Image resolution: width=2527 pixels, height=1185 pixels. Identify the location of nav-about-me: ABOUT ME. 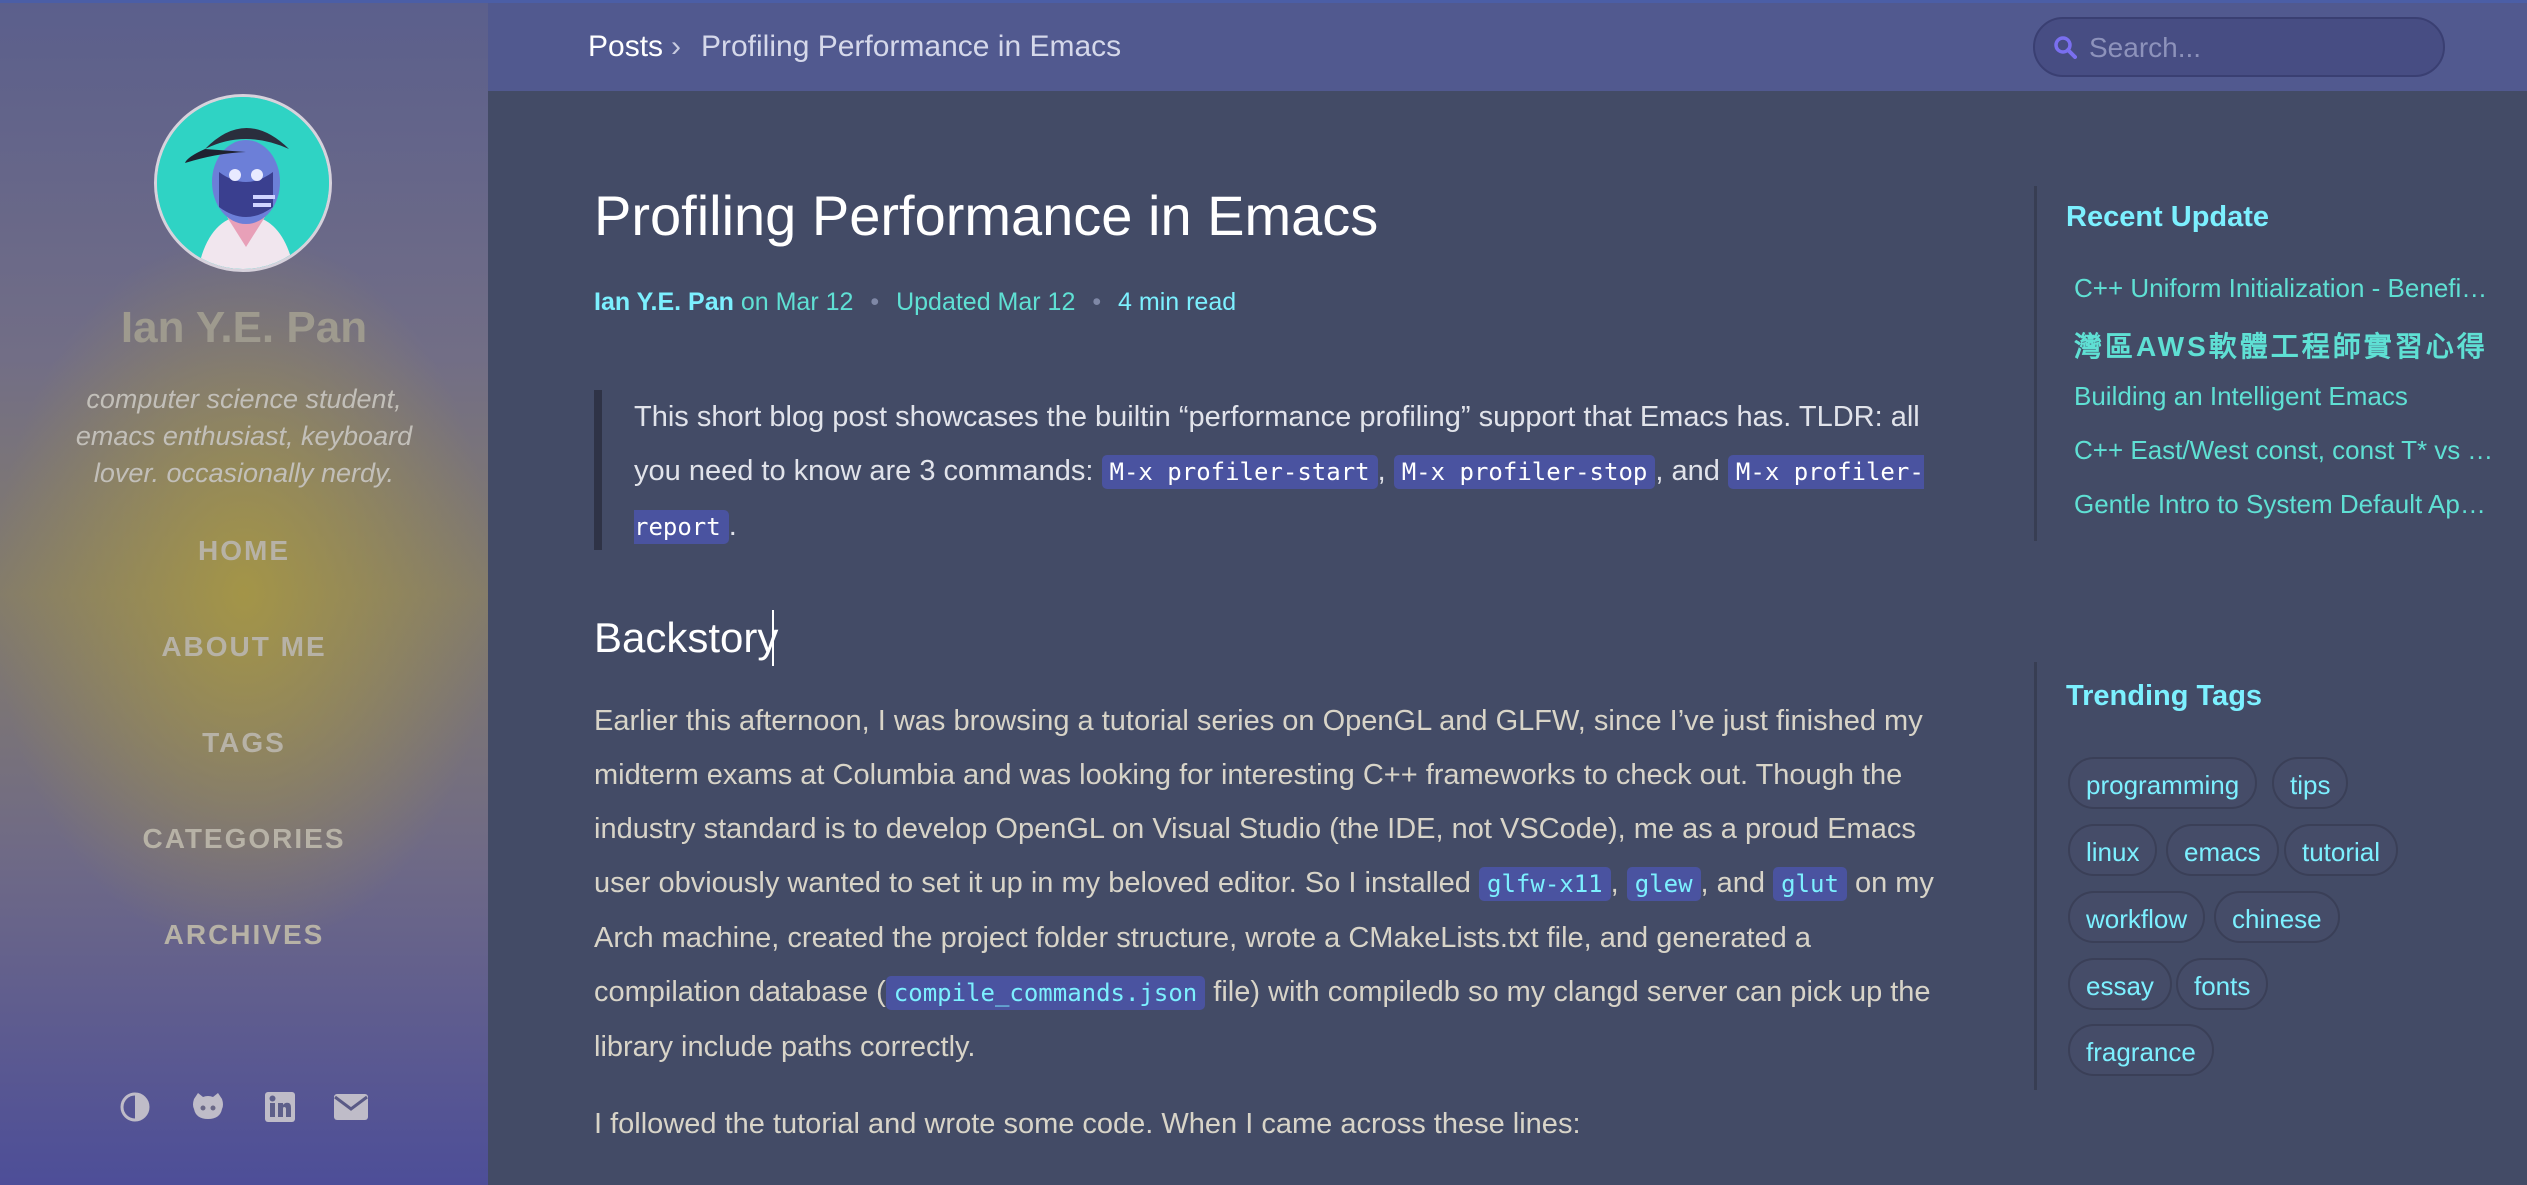
(244, 647).